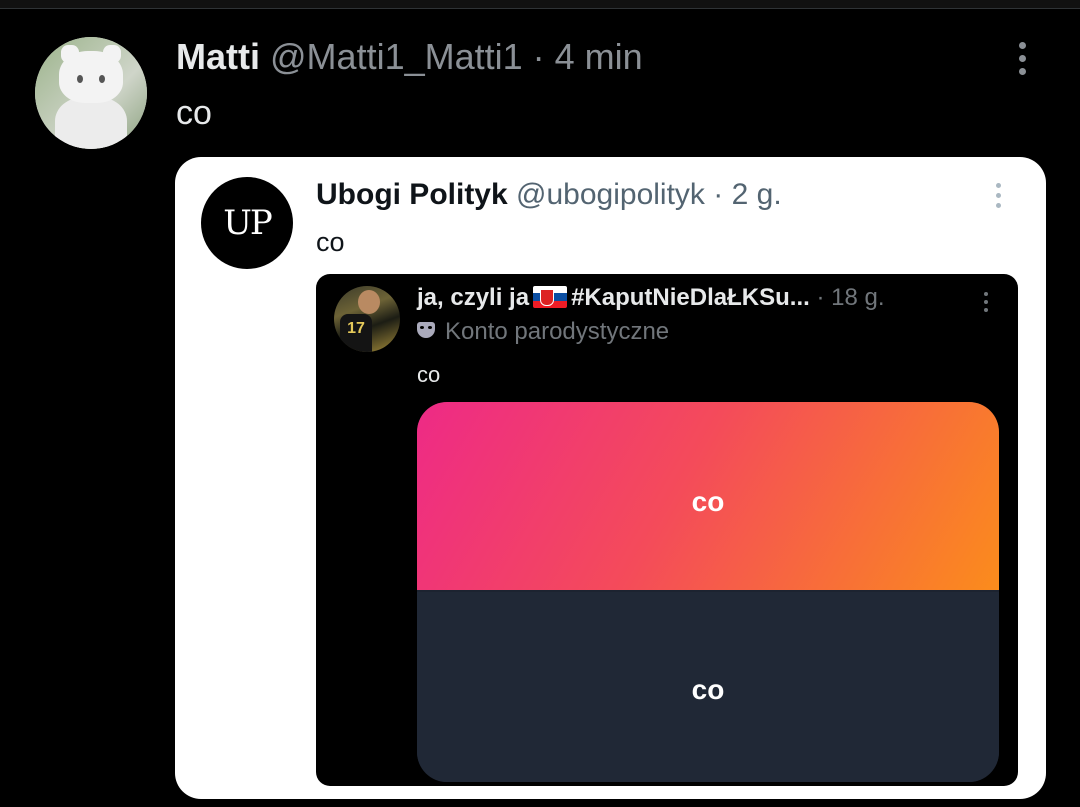  I want to click on poll-option-top: co, so click(708, 496).